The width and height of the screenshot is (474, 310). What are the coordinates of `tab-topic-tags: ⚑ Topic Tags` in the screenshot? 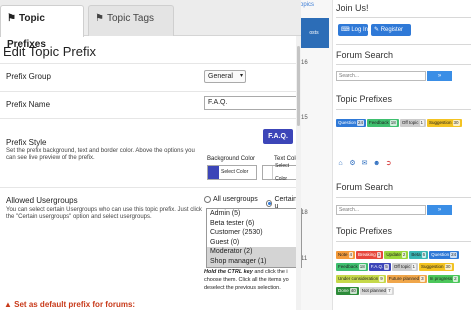 It's located at (131, 20).